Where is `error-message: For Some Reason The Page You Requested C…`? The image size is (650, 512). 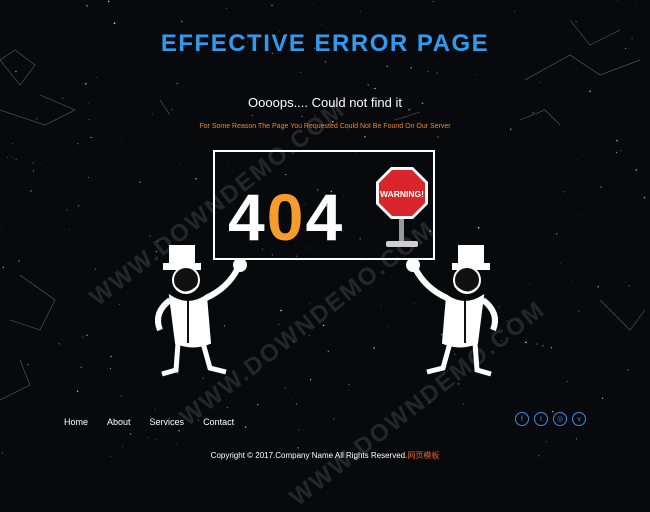
error-message: For Some Reason The Page You Requested C… is located at coordinates (325, 126).